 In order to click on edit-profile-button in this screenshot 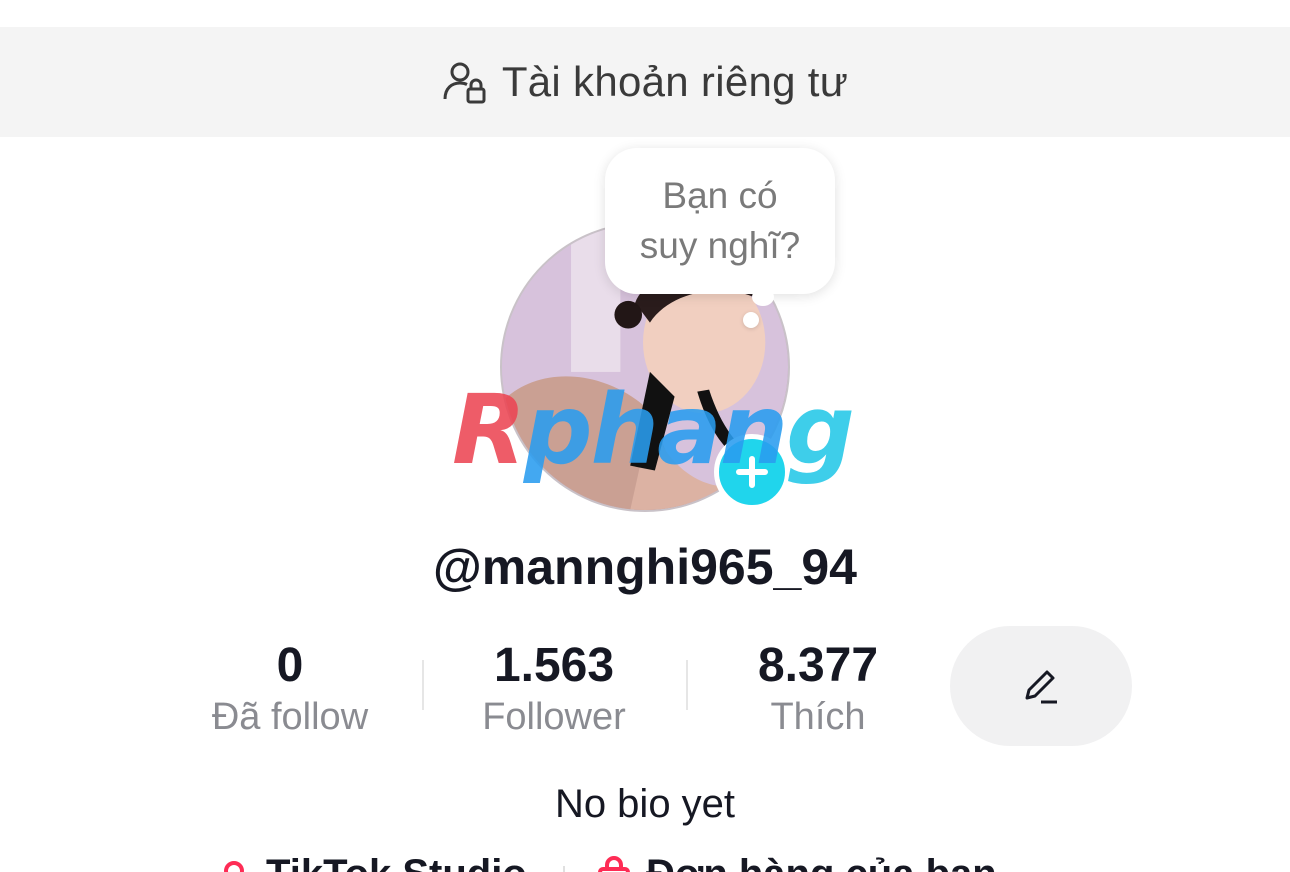, I will do `click(1041, 686)`.